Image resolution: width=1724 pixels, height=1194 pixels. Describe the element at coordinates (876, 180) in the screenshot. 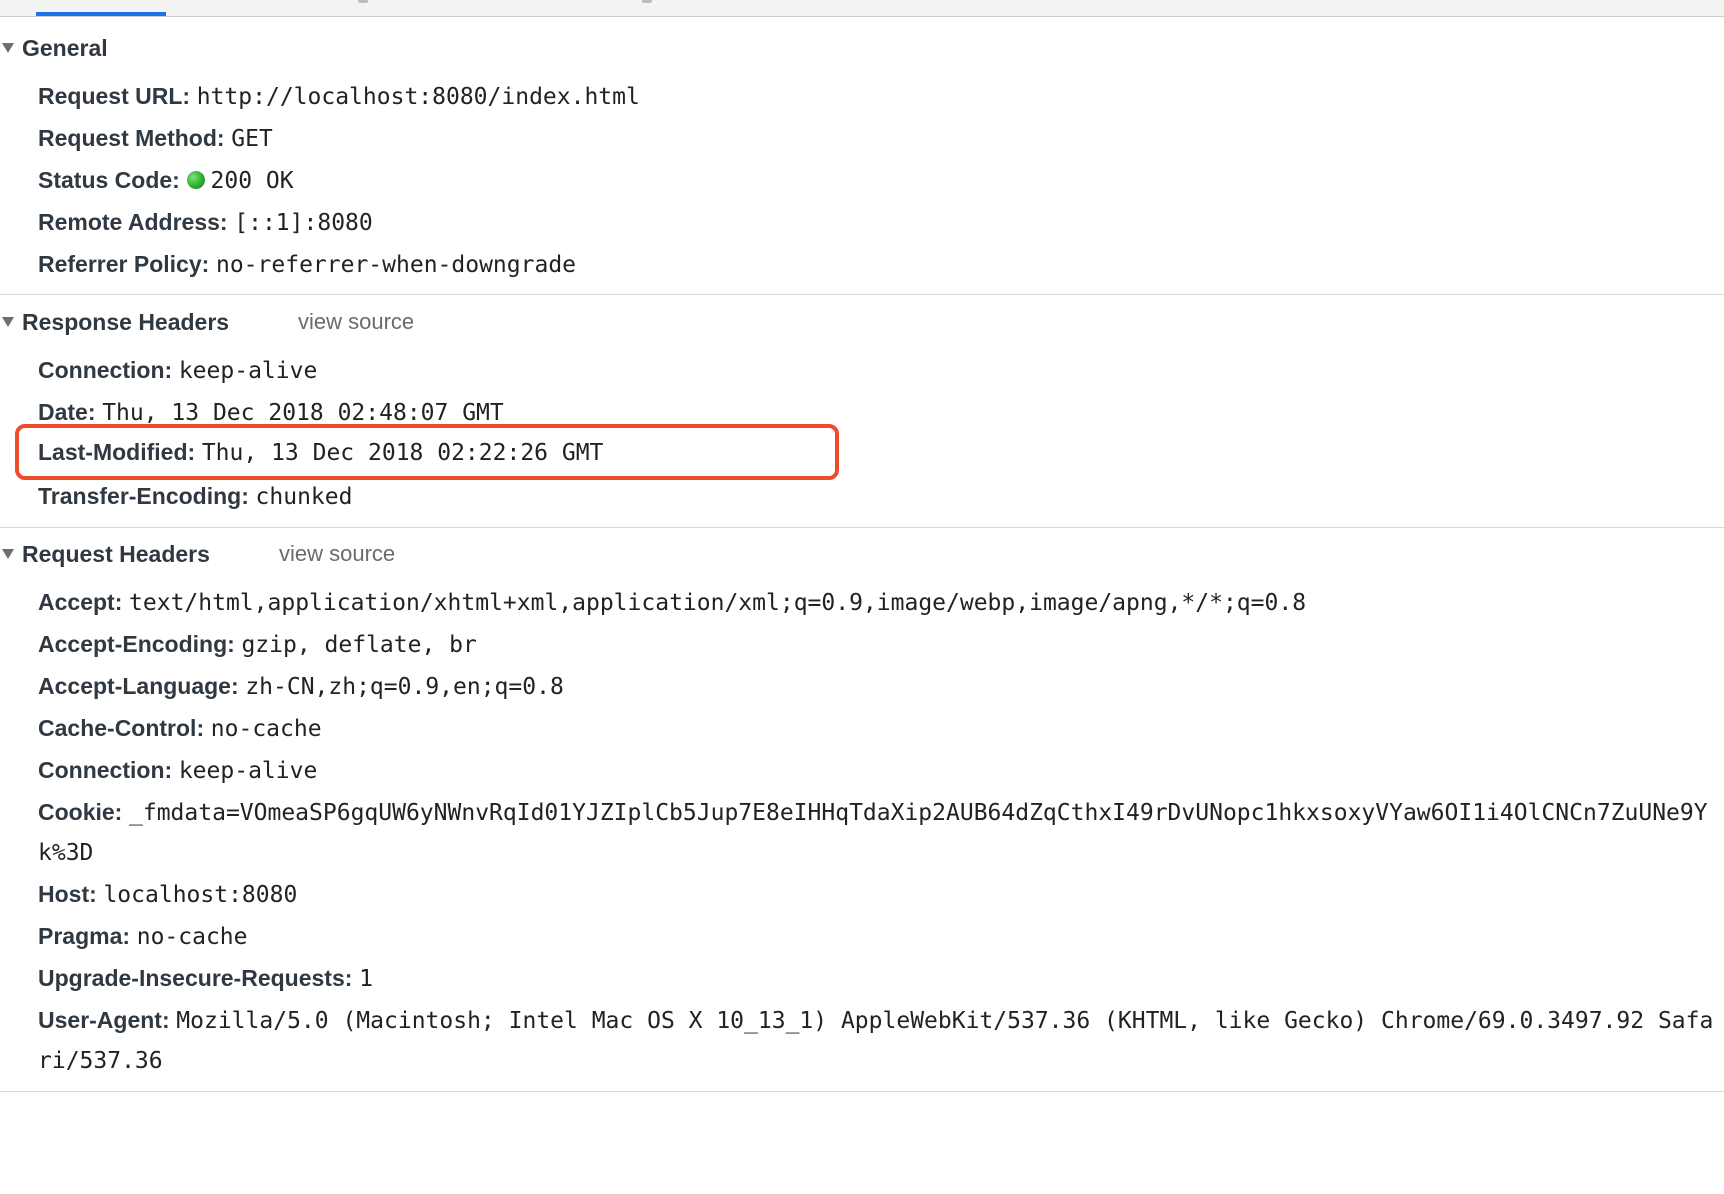

I see `status-code-row: Status Code: 200 OK` at that location.